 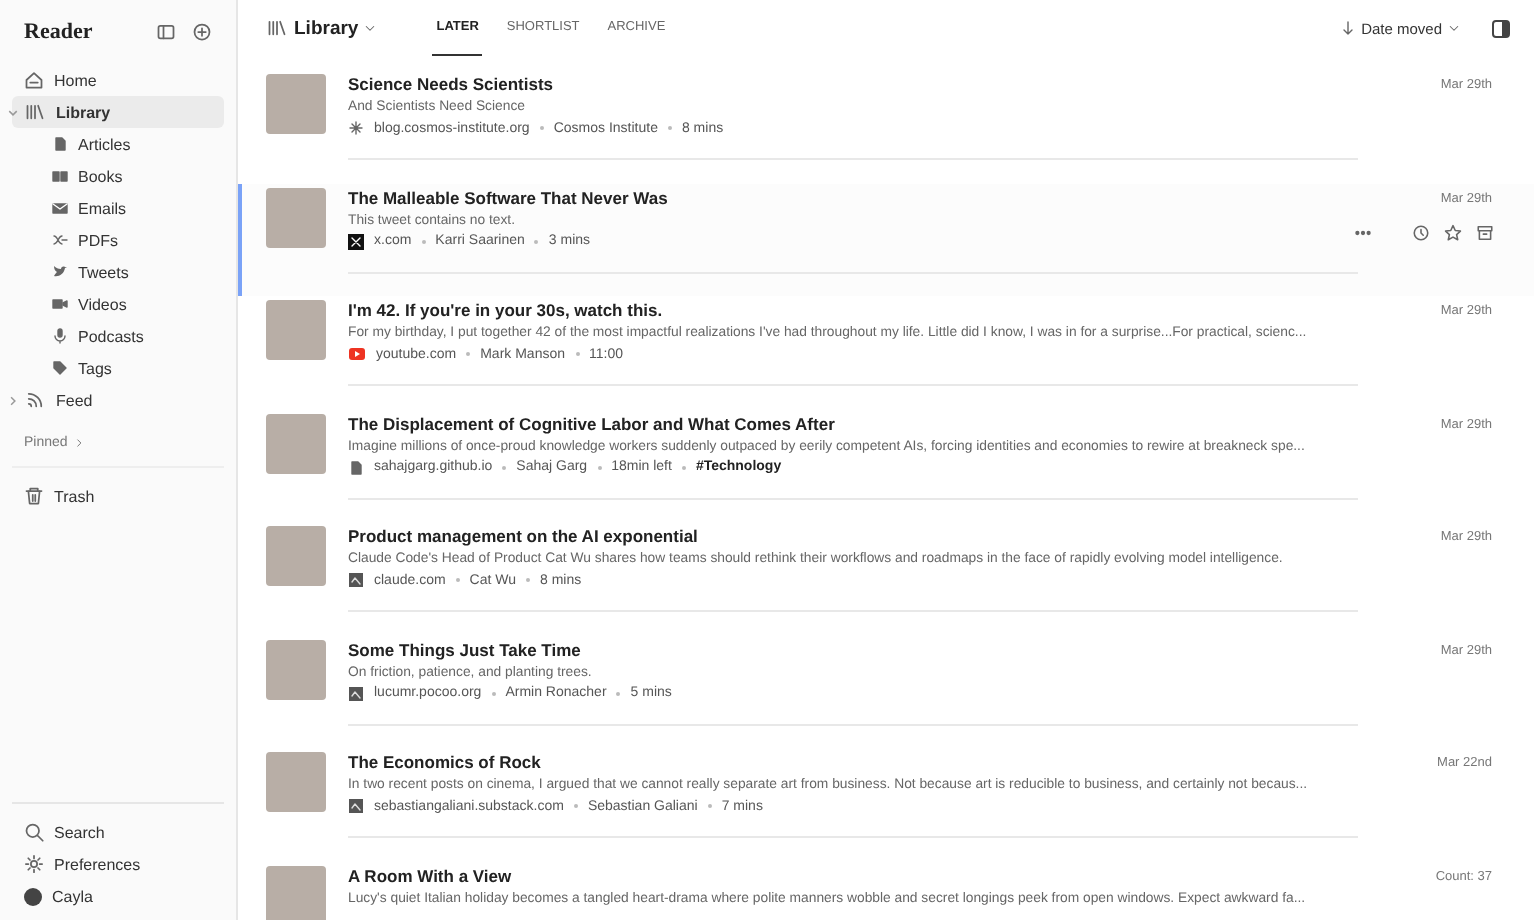 I want to click on sidebar-toggle-icon, so click(x=166, y=32).